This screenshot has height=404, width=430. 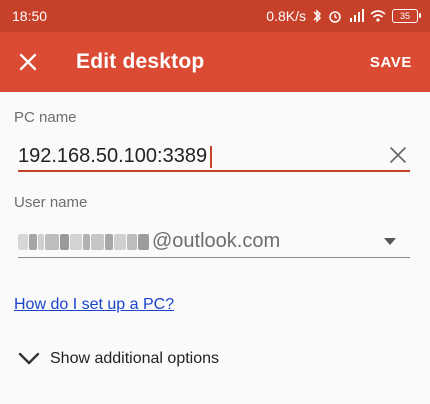 I want to click on user-name-label: User name, so click(x=51, y=202).